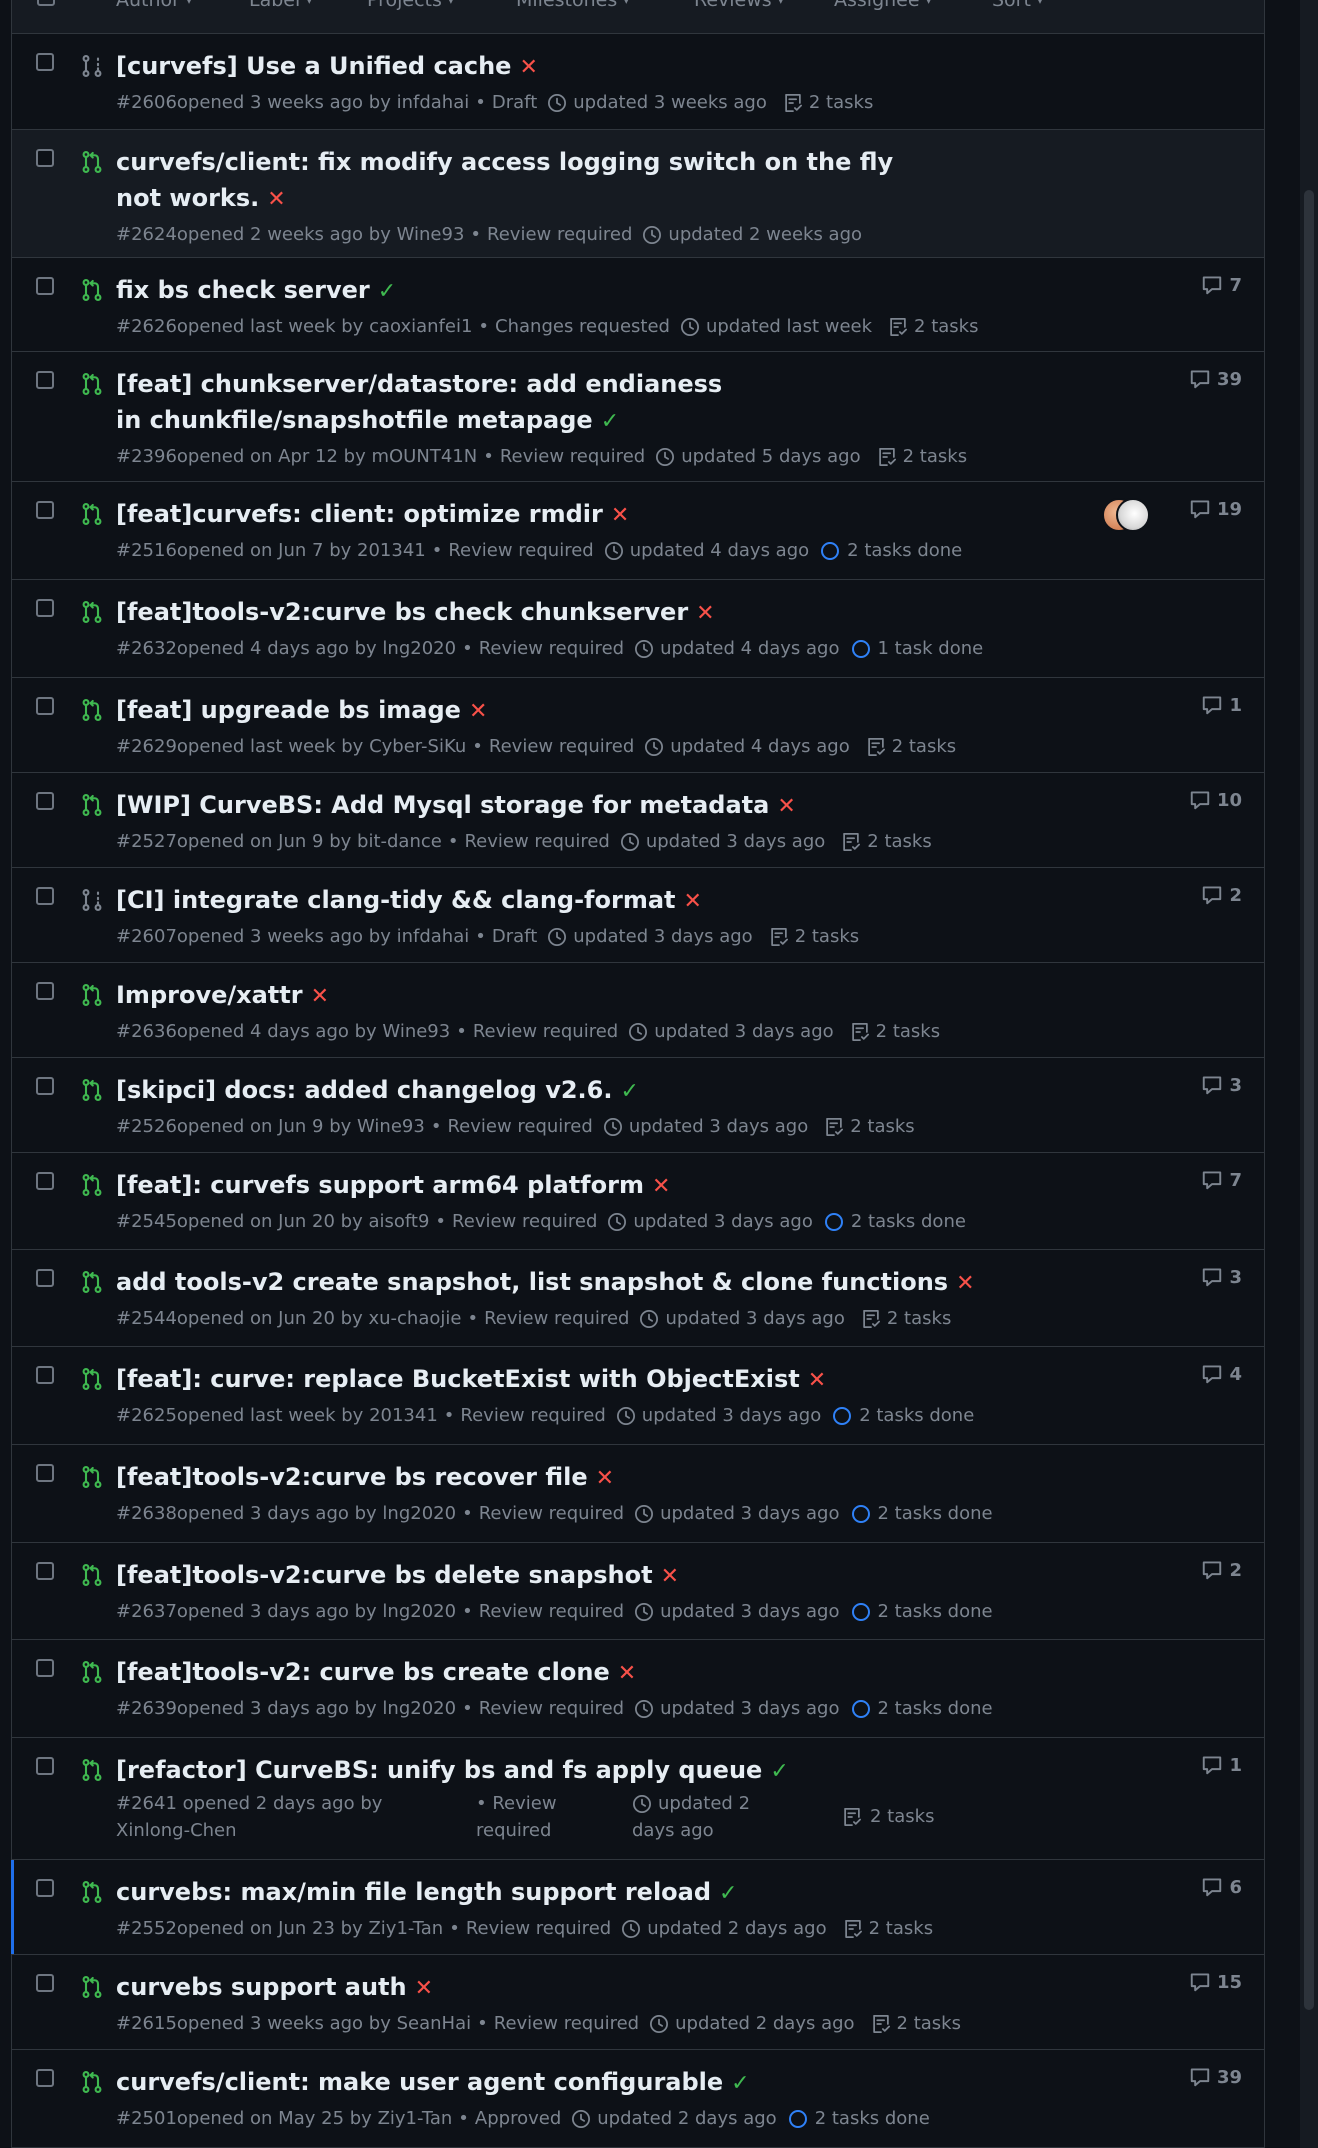  What do you see at coordinates (398, 1222) in the screenshot?
I see `author-link: aisoft9` at bounding box center [398, 1222].